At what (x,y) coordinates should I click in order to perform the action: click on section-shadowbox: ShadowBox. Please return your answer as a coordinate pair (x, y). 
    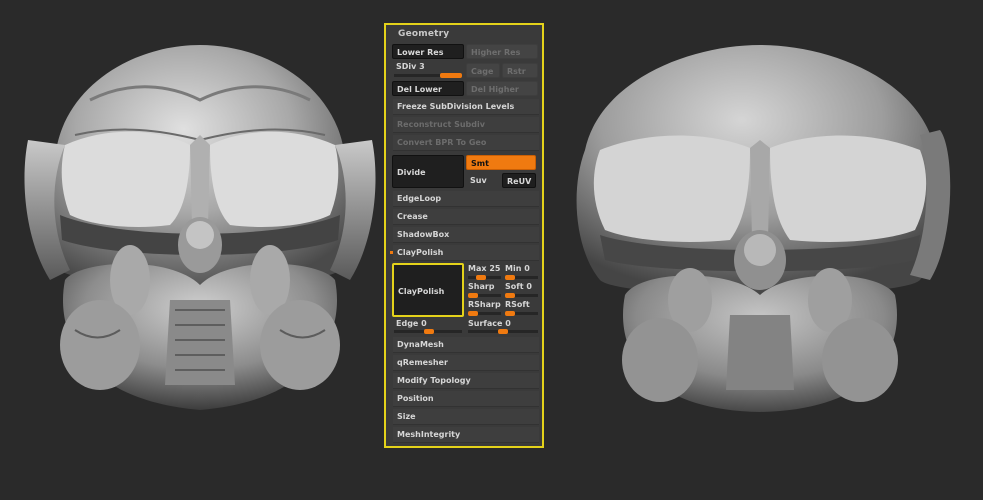
    Looking at the image, I should click on (466, 235).